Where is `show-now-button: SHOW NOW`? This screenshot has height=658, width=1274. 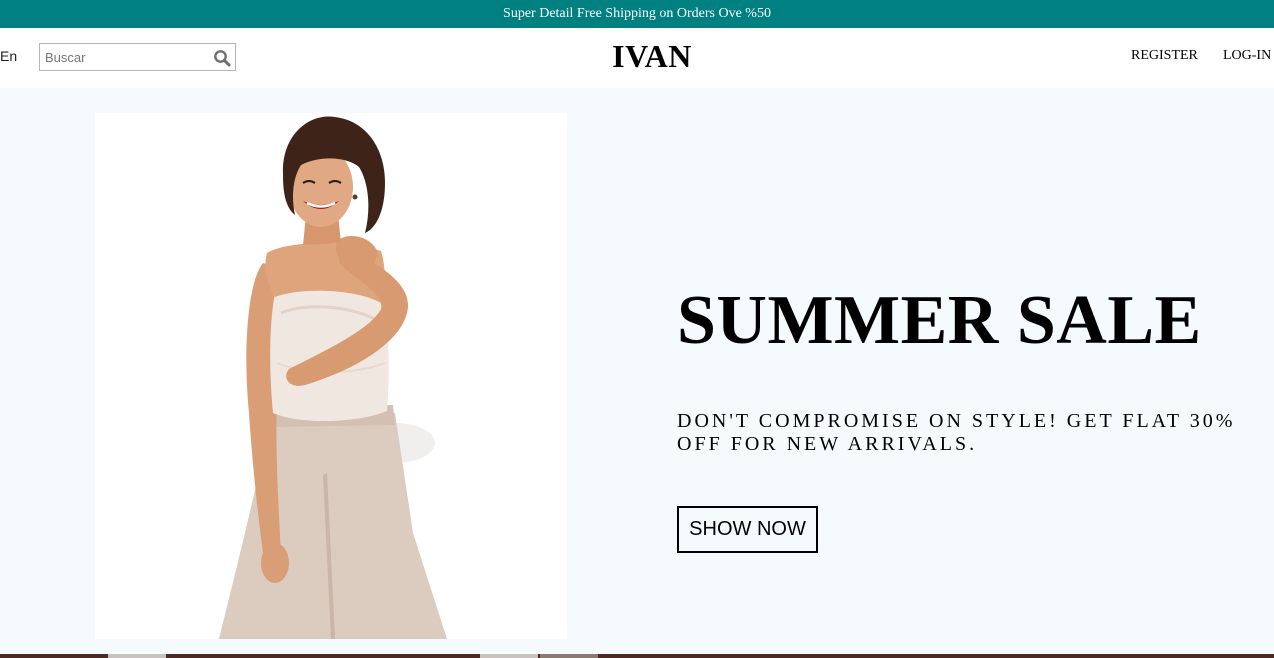 show-now-button: SHOW NOW is located at coordinates (747, 529).